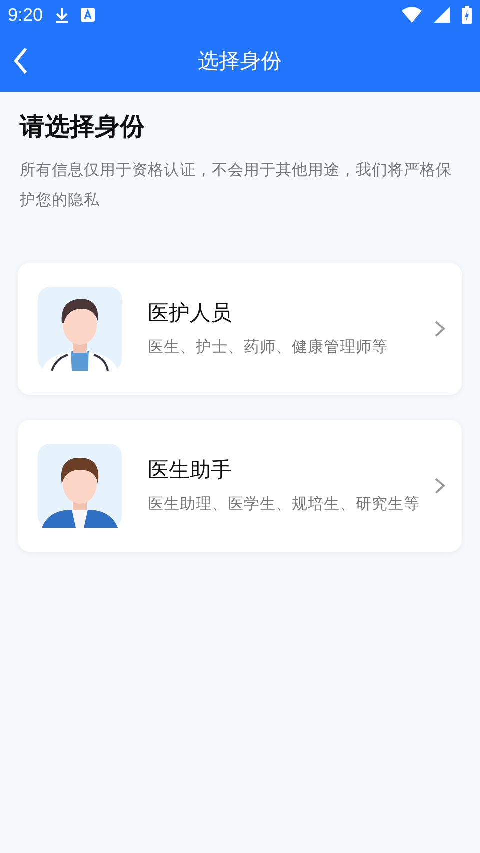 The width and height of the screenshot is (480, 853). What do you see at coordinates (190, 470) in the screenshot?
I see `role-title: 医生助手` at bounding box center [190, 470].